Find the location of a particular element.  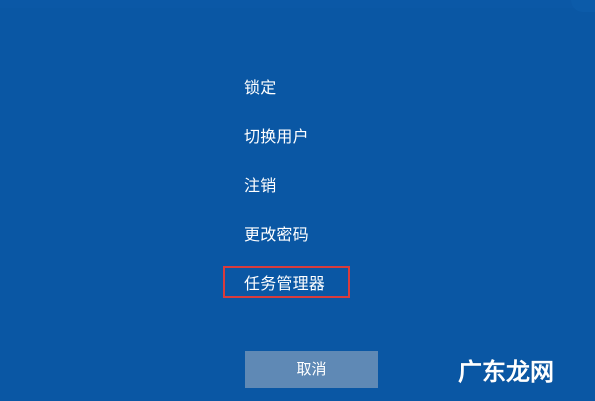

sign-out-option: 注销 is located at coordinates (260, 186).